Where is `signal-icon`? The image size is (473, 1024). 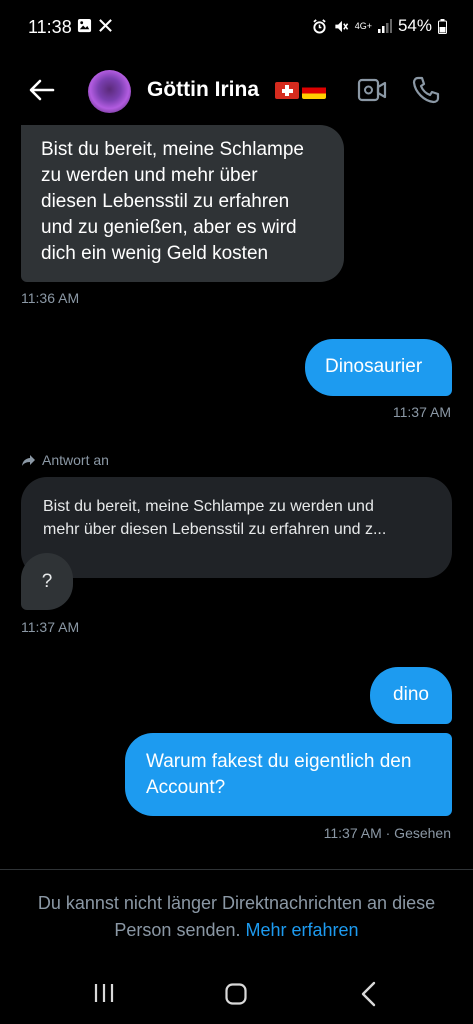
signal-icon is located at coordinates (384, 26).